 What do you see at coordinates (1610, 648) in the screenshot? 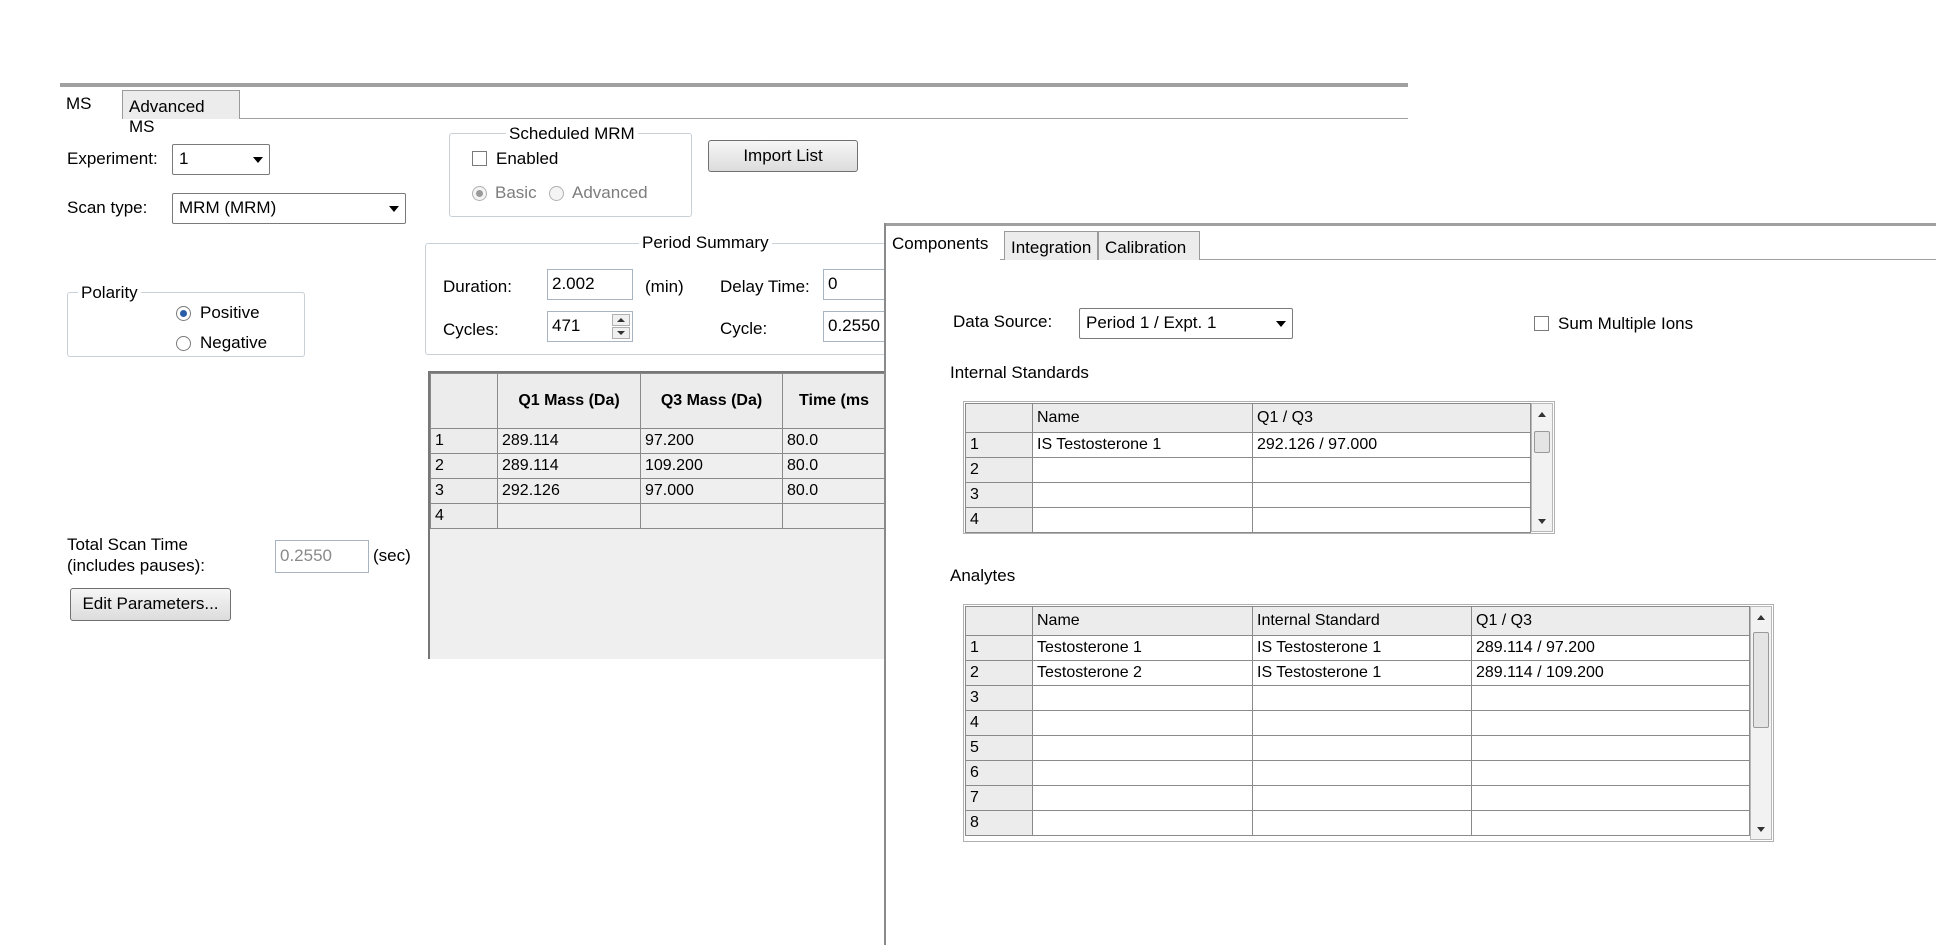
I see `q1-q3-cell: 289.114 / 97.200` at bounding box center [1610, 648].